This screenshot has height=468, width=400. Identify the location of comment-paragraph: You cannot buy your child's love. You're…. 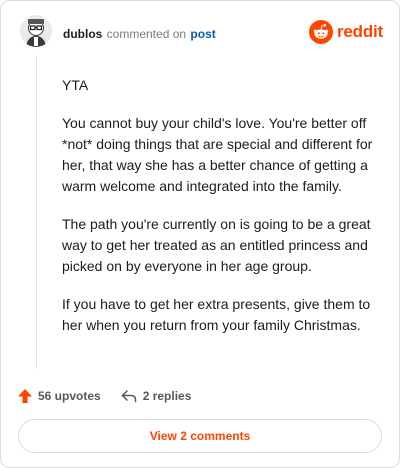
(217, 154).